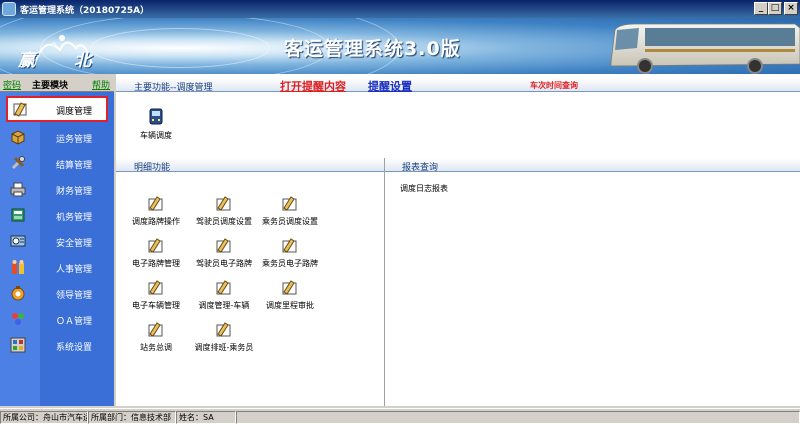 The height and width of the screenshot is (424, 800). What do you see at coordinates (18, 267) in the screenshot?
I see `people-icon` at bounding box center [18, 267].